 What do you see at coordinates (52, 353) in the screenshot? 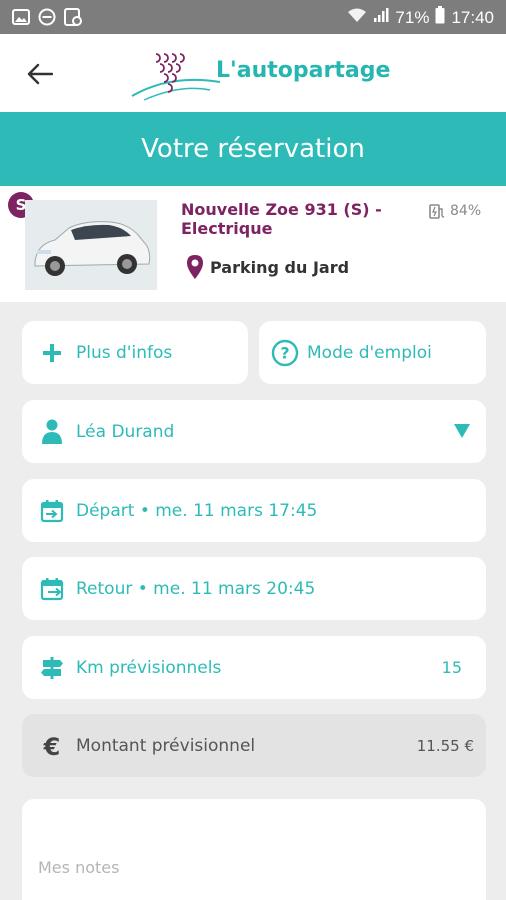
I see `plus-icon` at bounding box center [52, 353].